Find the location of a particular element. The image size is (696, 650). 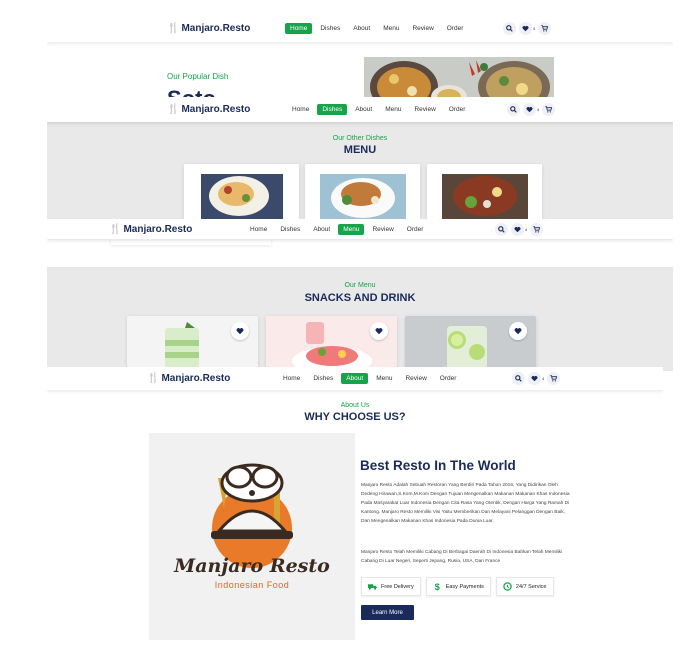

phone-clock-icon is located at coordinates (507, 586).